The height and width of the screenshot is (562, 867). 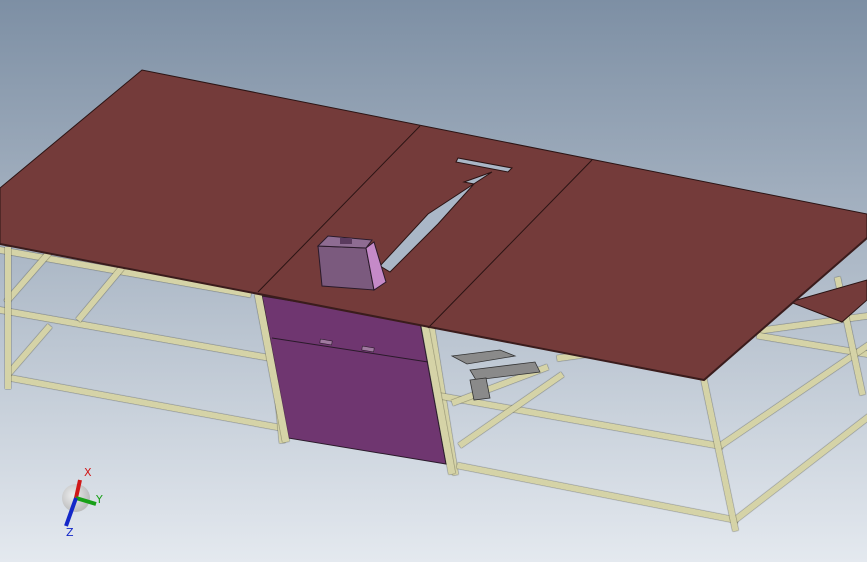 What do you see at coordinates (88, 472) in the screenshot?
I see `x-axis-label: X` at bounding box center [88, 472].